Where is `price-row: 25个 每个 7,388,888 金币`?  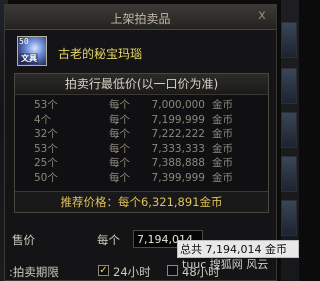 price-row: 25个 每个 7,388,888 金币 is located at coordinates (141, 163).